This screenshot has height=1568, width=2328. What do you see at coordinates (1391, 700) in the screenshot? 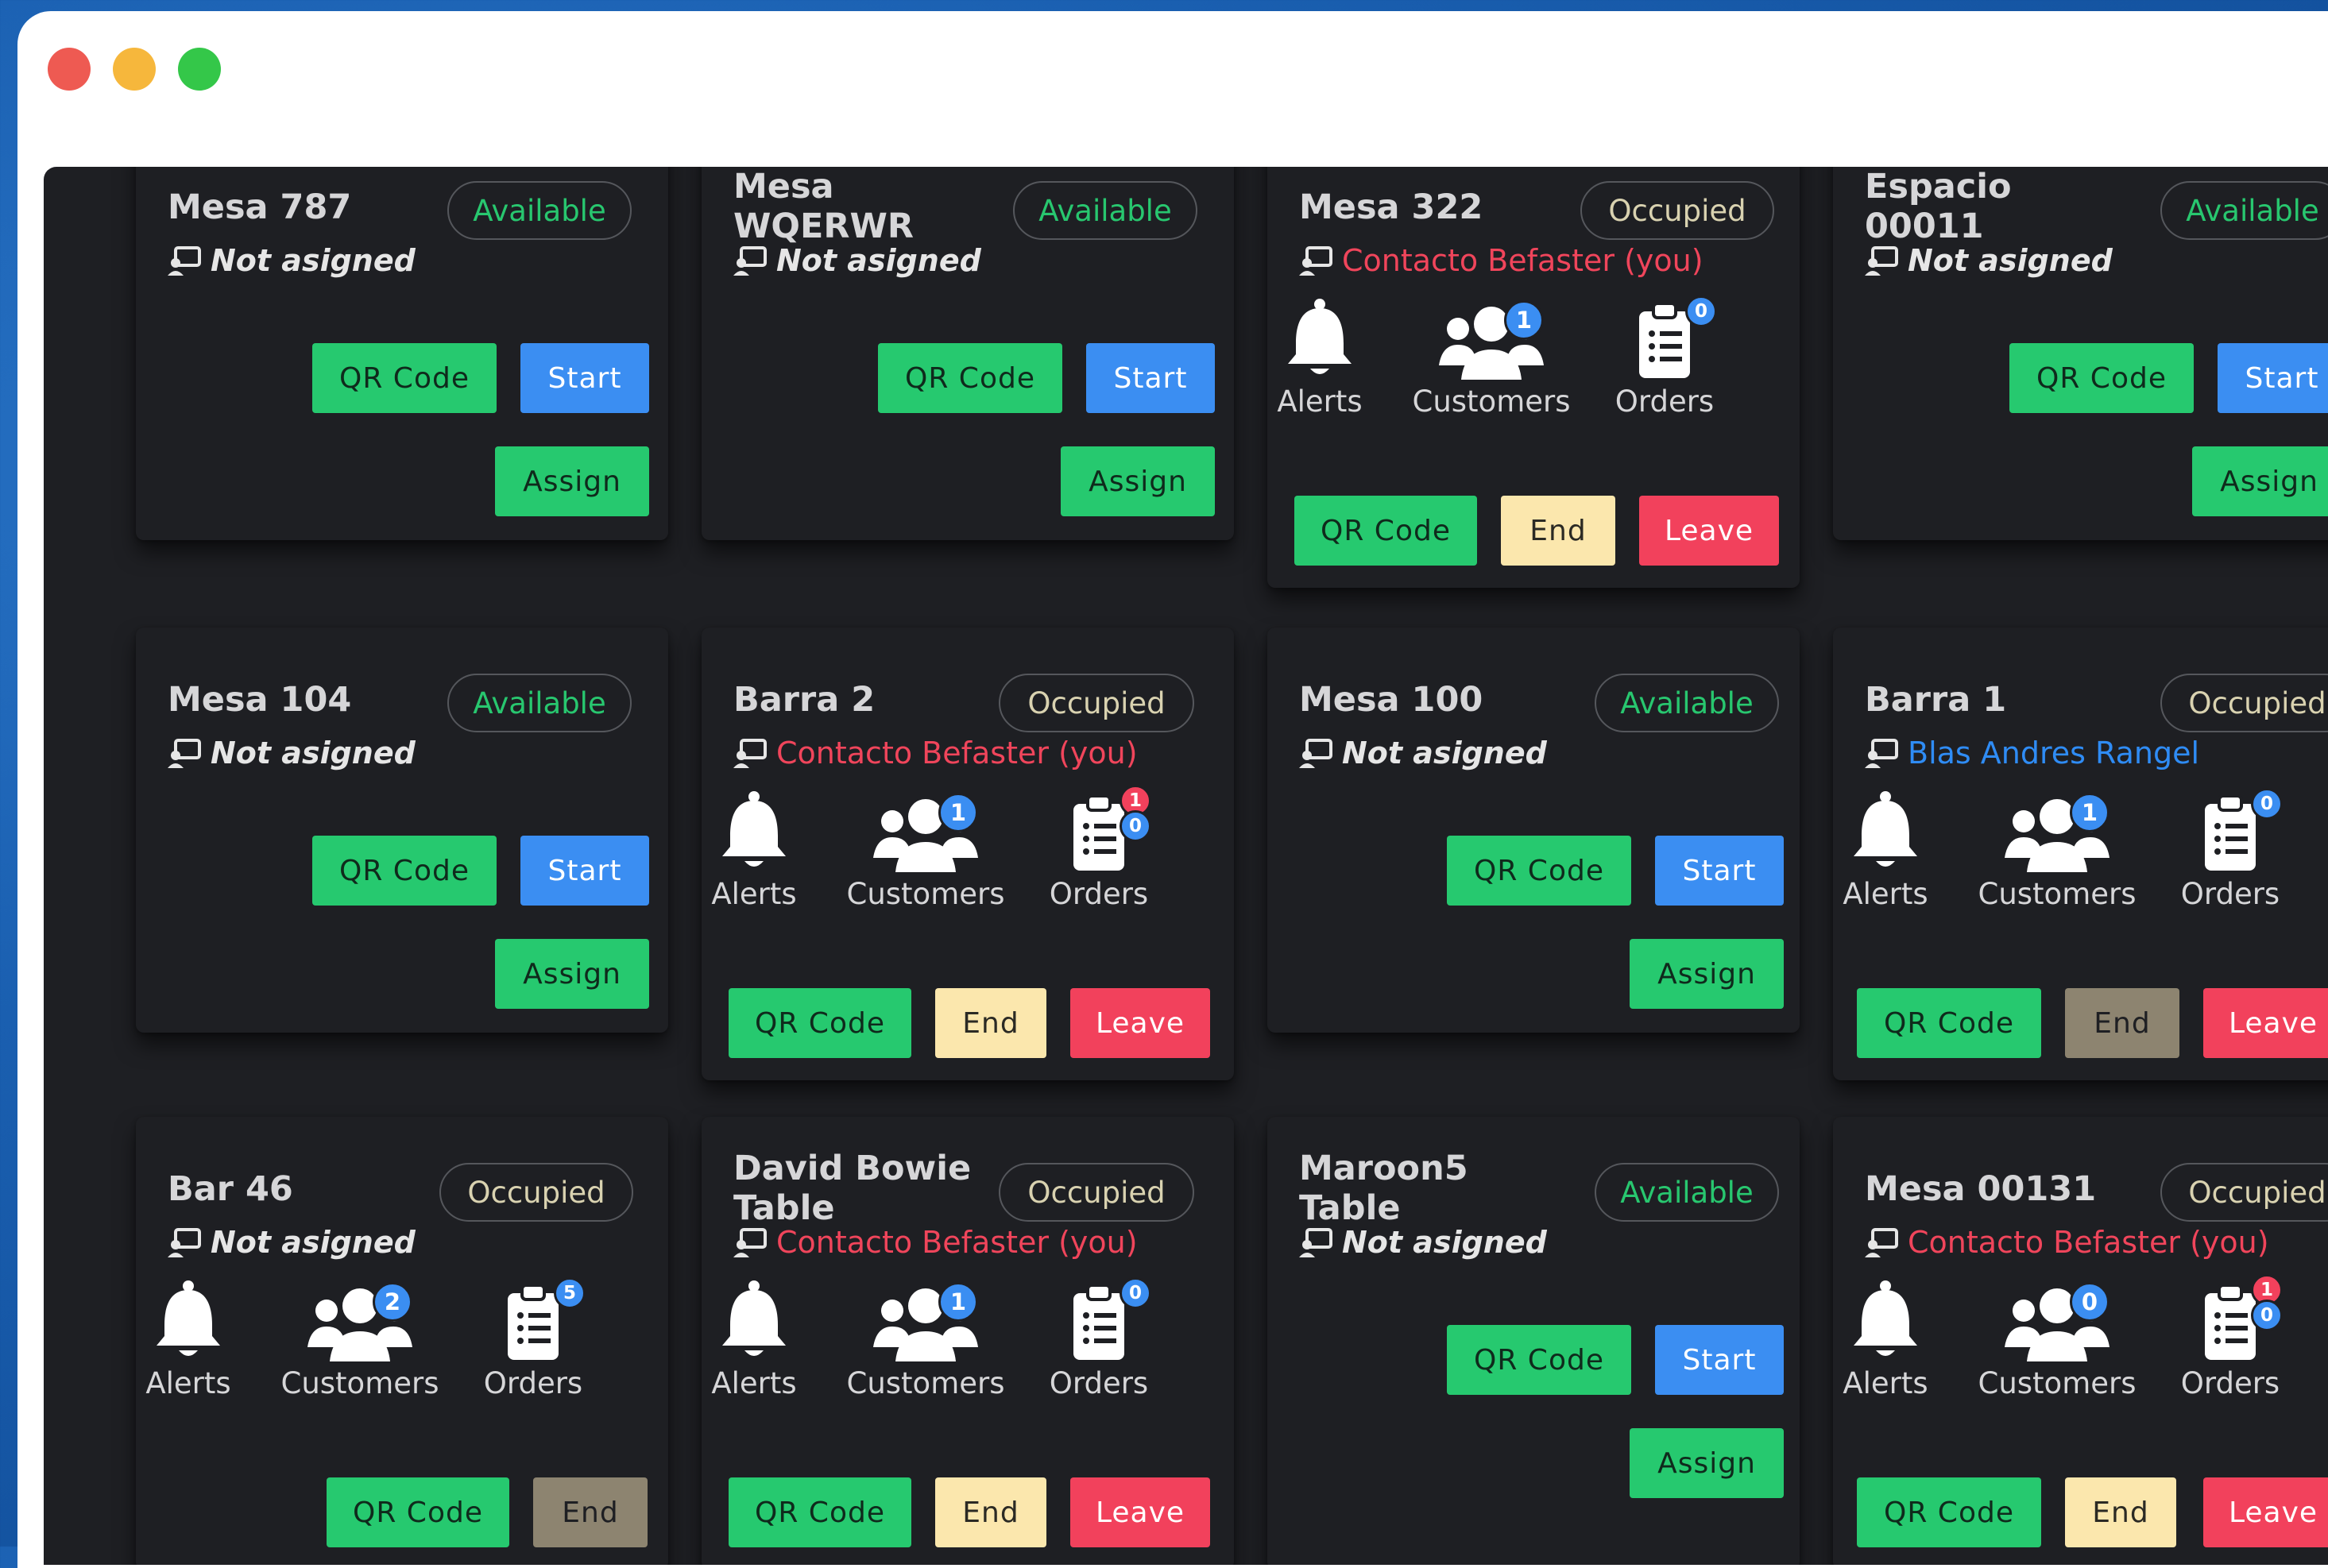
I see `table-title: Mesa 100` at bounding box center [1391, 700].